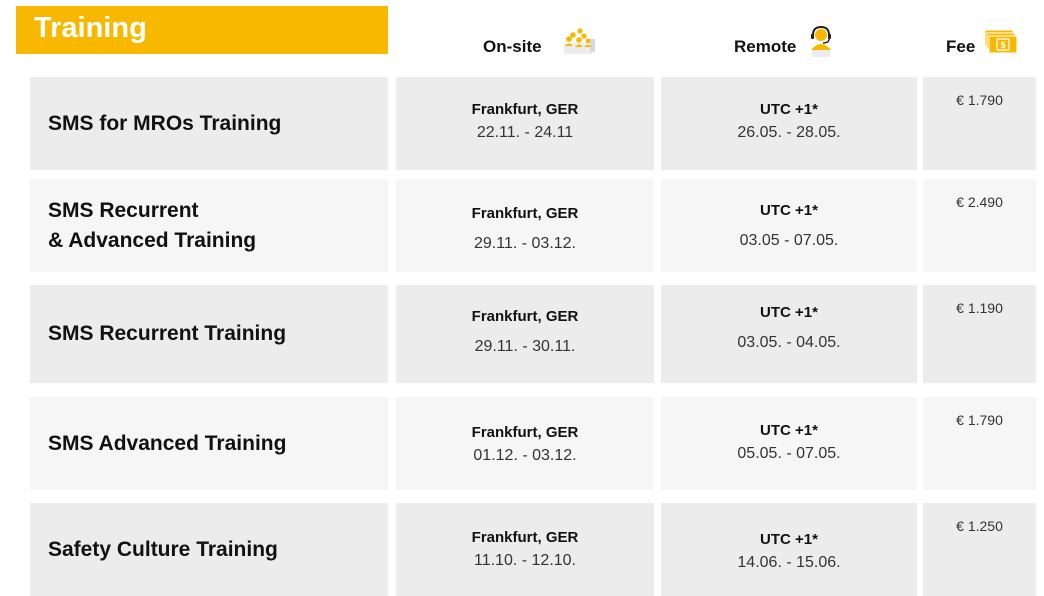 Image resolution: width=1044 pixels, height=596 pixels. What do you see at coordinates (209, 334) in the screenshot?
I see `training-name: SMS Recurrent Training` at bounding box center [209, 334].